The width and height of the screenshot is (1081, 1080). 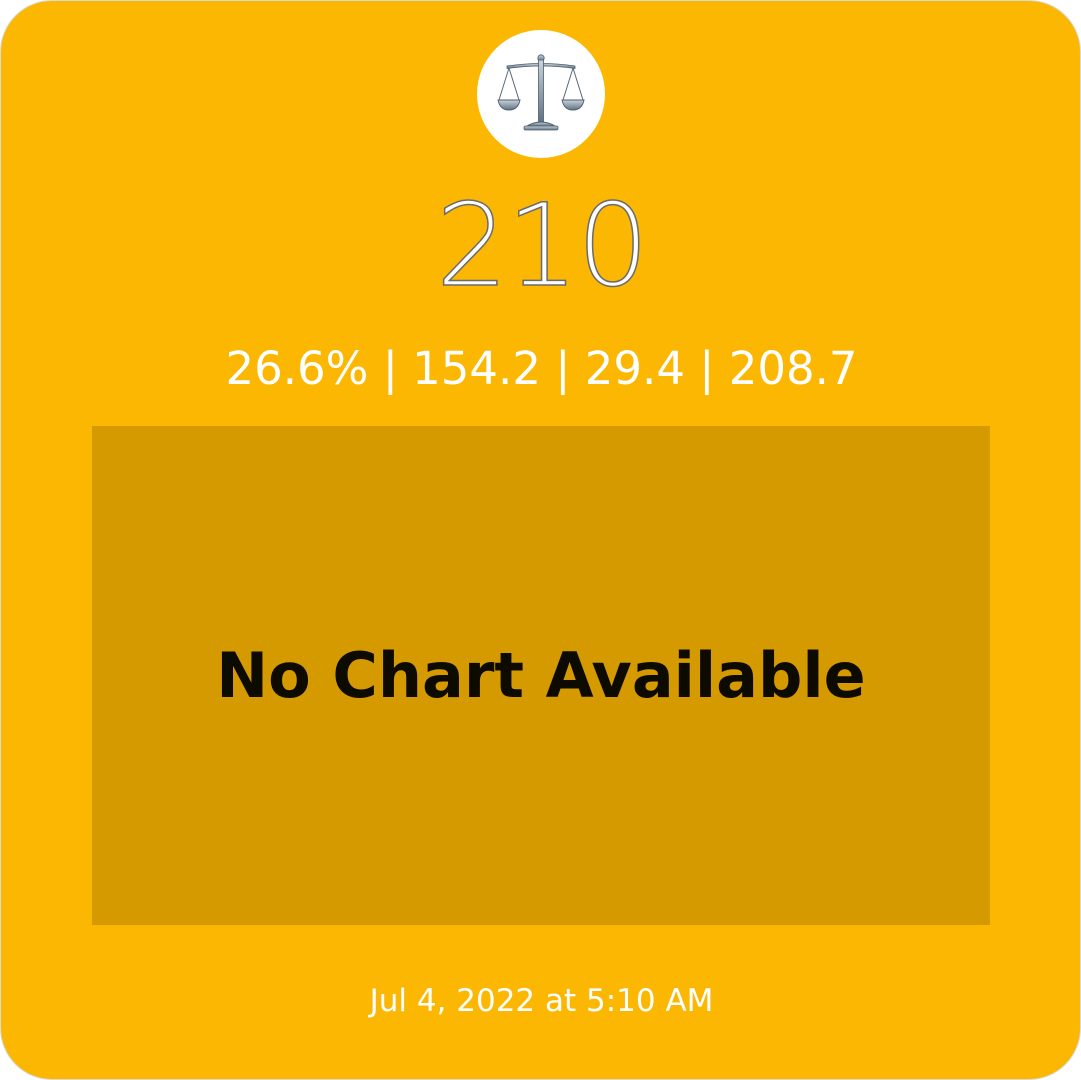 I want to click on last-updated-timestamp: Jul 4, 2022 at 5:10 AM, so click(x=541, y=1001).